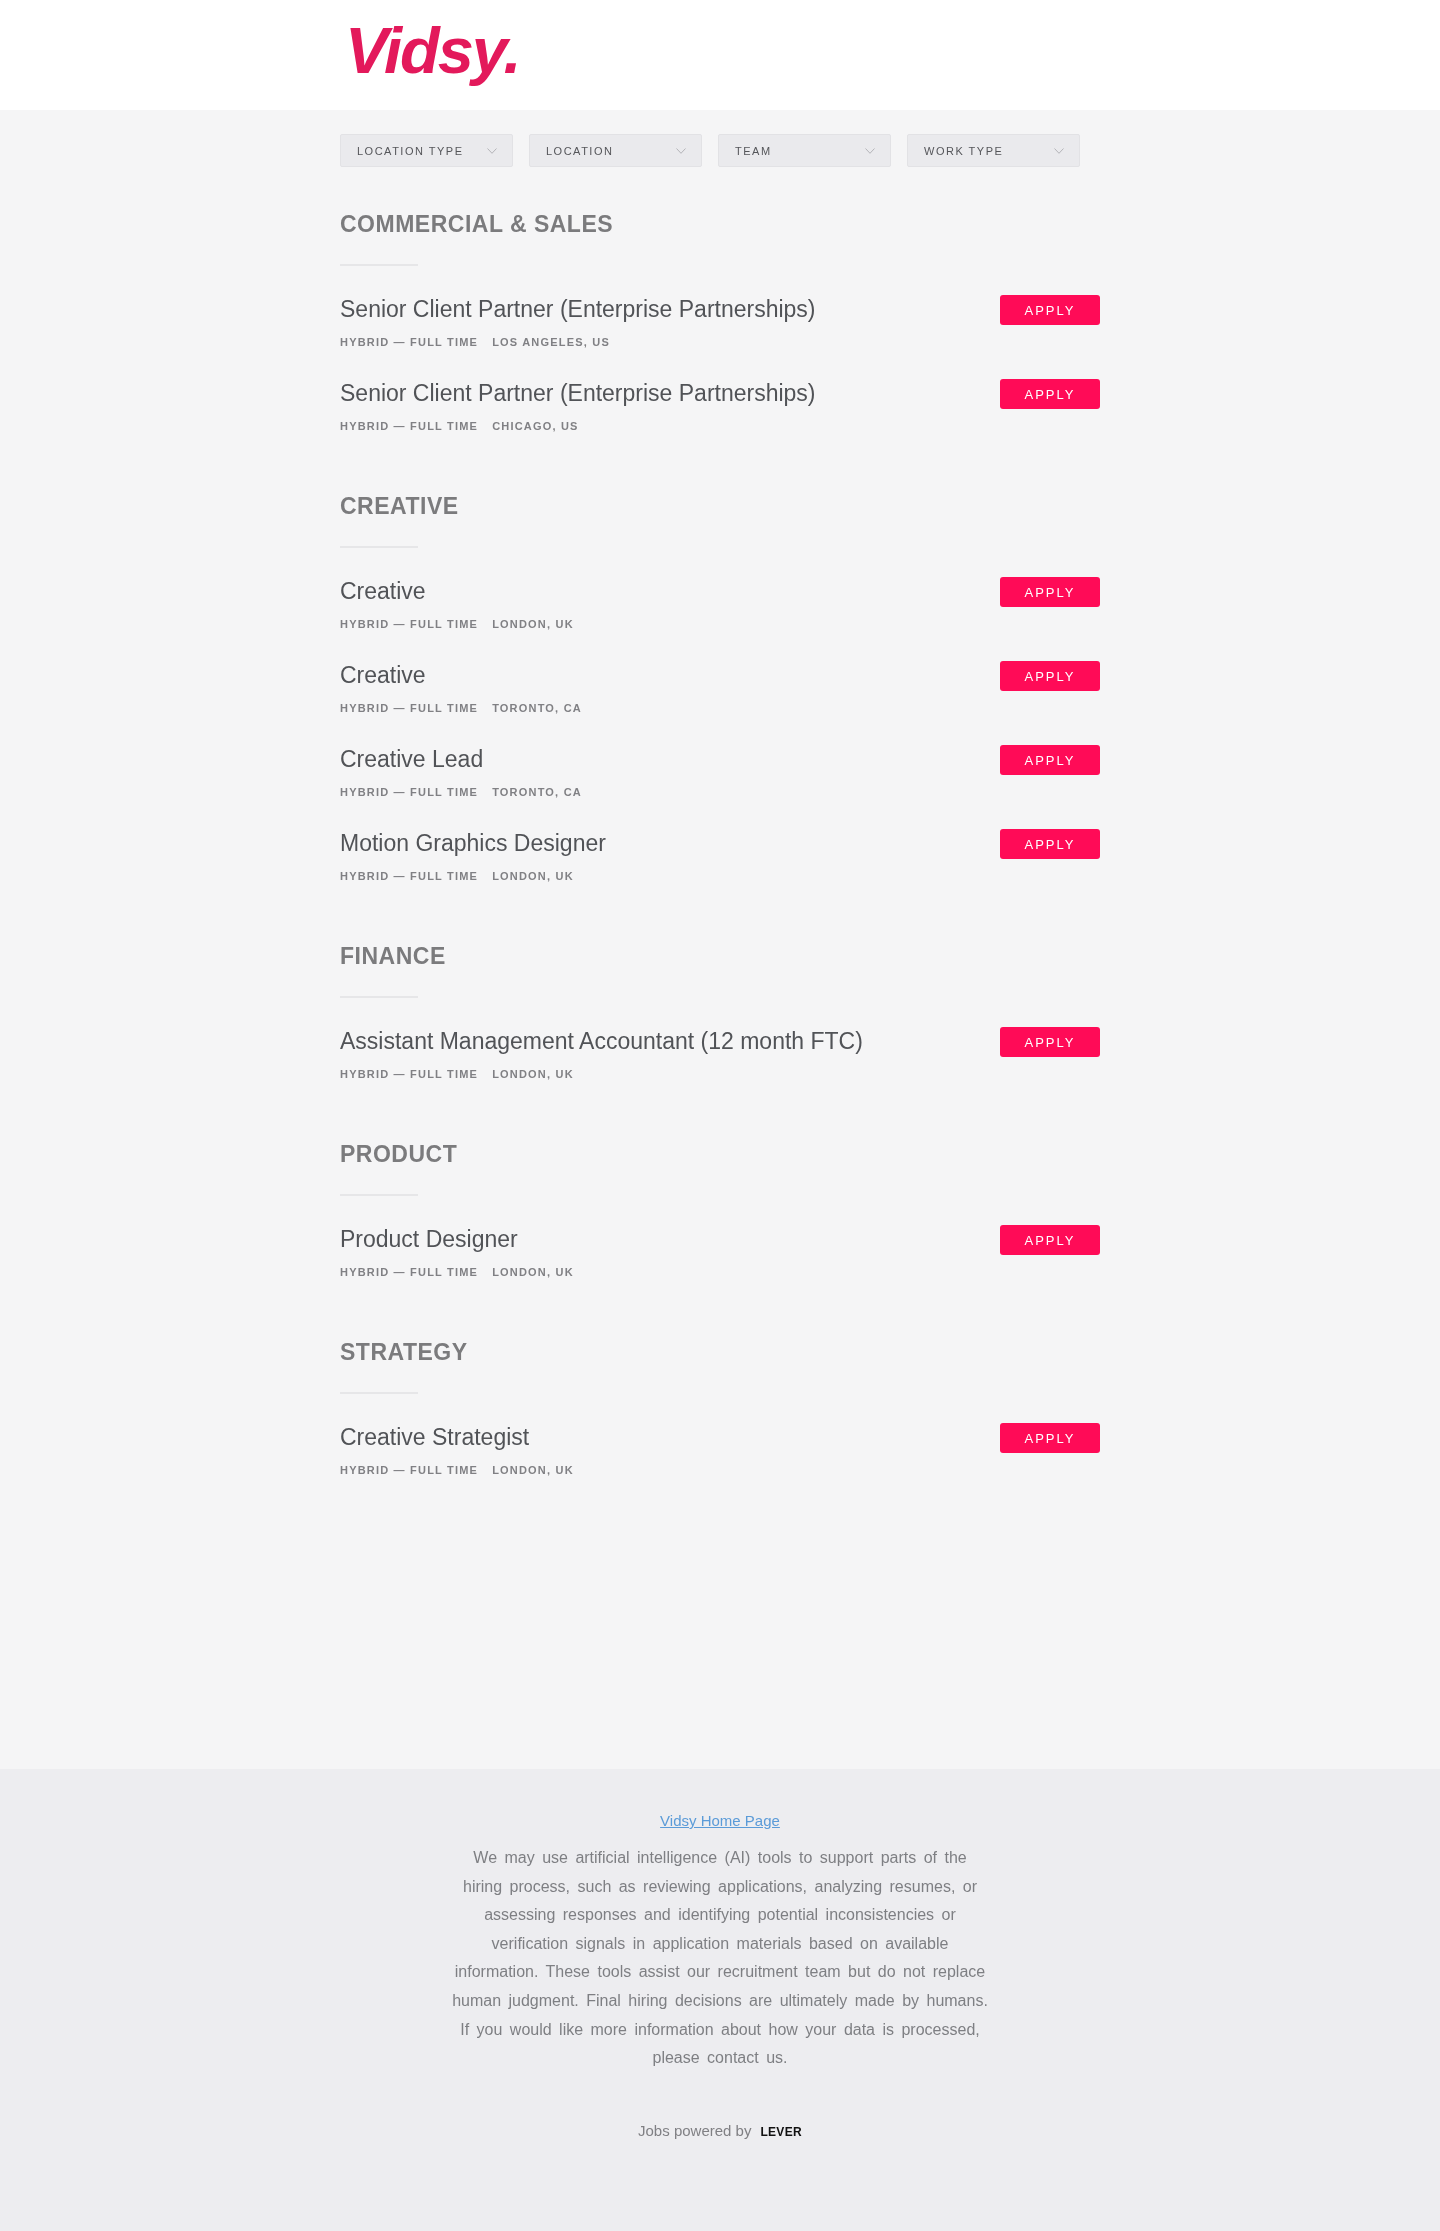  What do you see at coordinates (551, 342) in the screenshot?
I see `location-label: LOS ANGELES, US` at bounding box center [551, 342].